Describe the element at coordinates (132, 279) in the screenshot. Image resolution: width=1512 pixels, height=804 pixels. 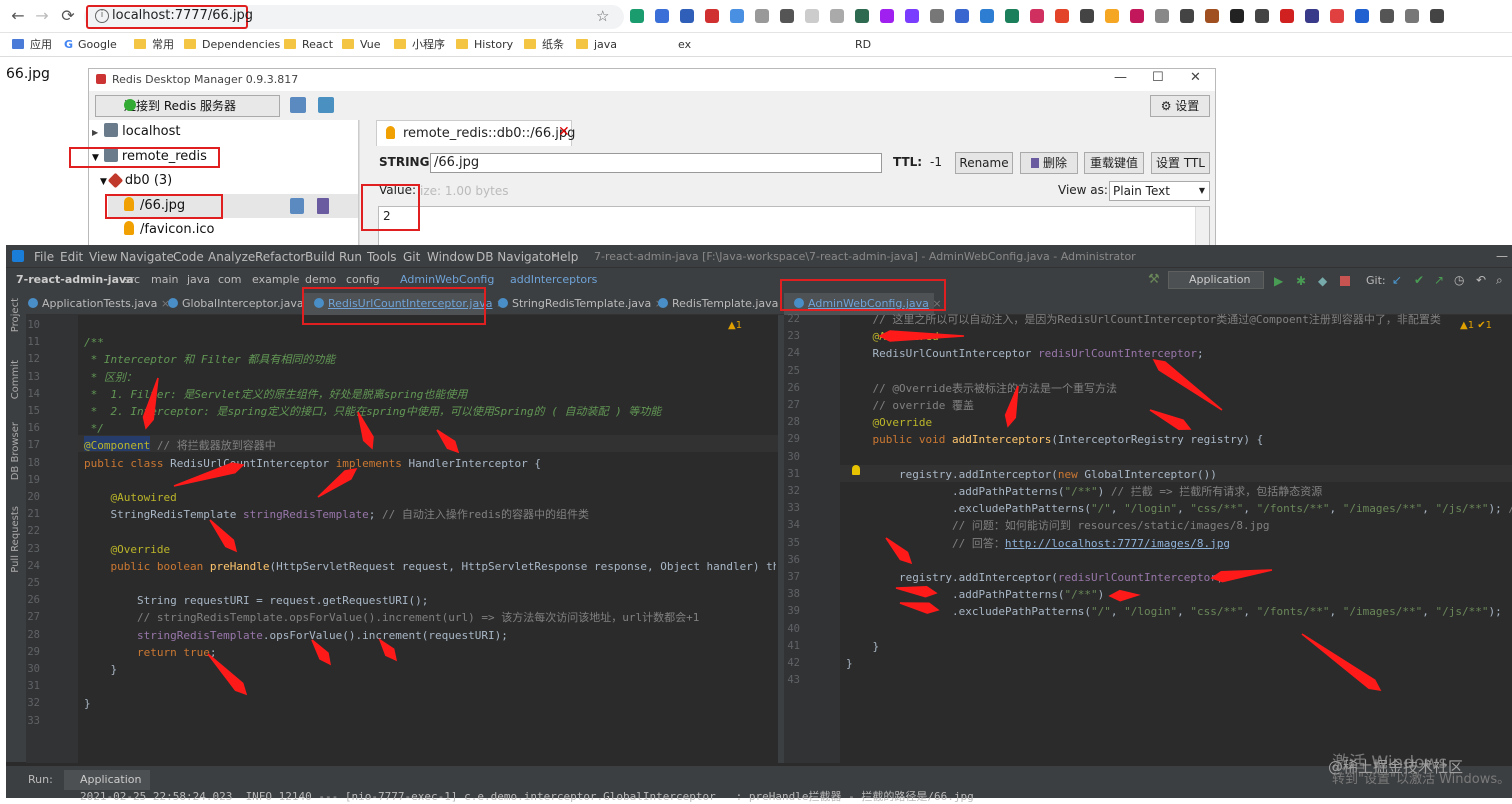
I see `breadcrumb-item: src` at that location.